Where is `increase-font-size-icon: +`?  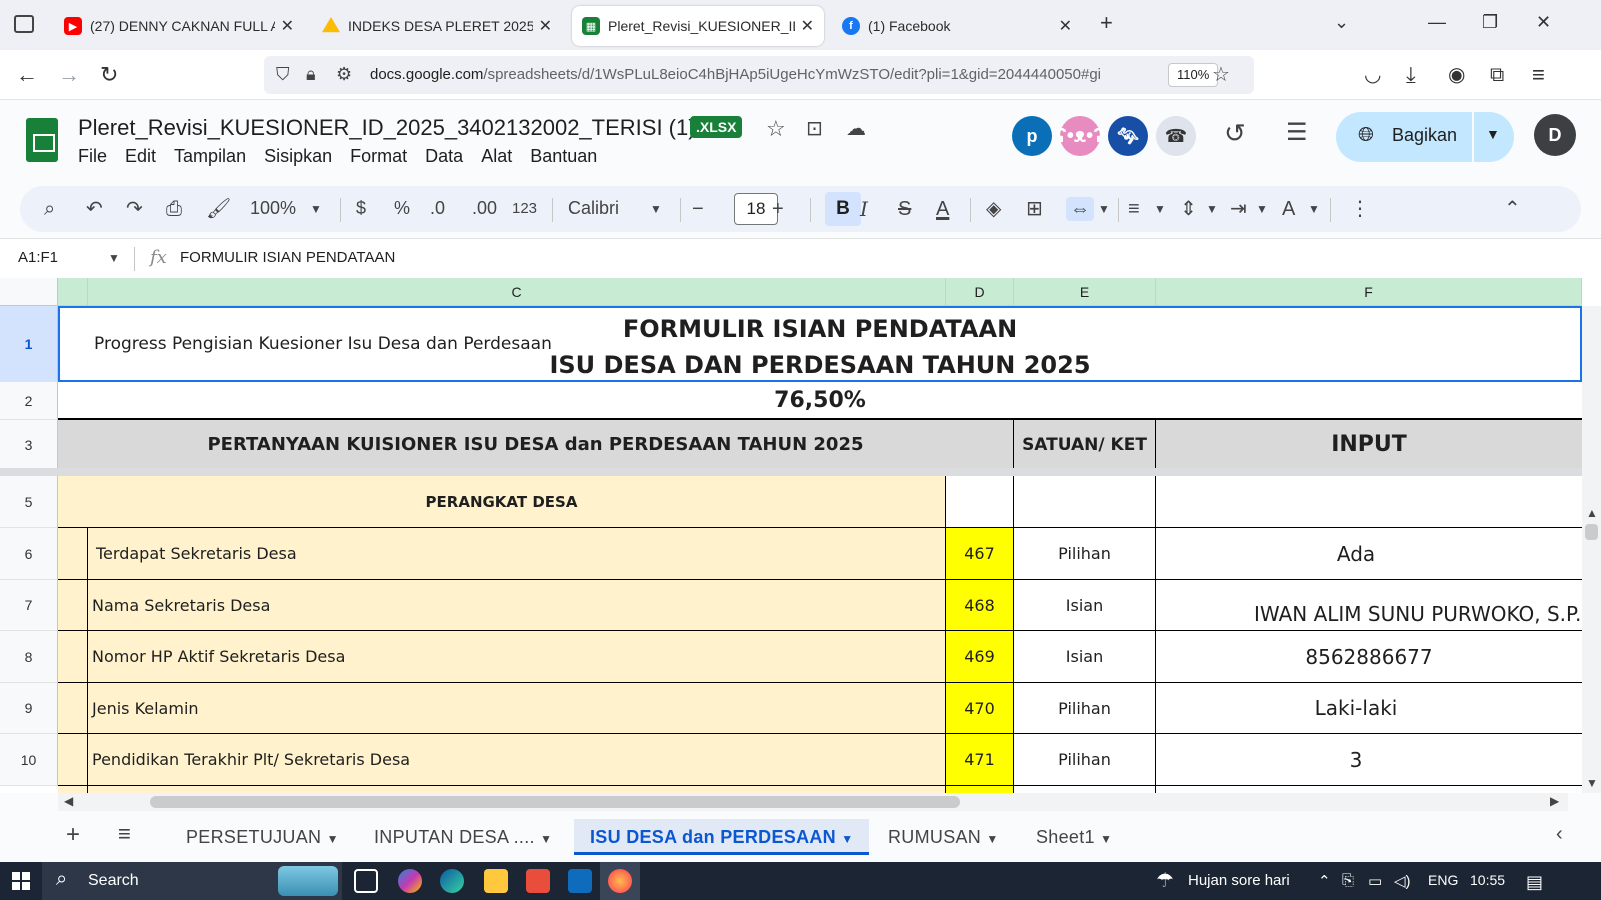
increase-font-size-icon: + is located at coordinates (778, 209).